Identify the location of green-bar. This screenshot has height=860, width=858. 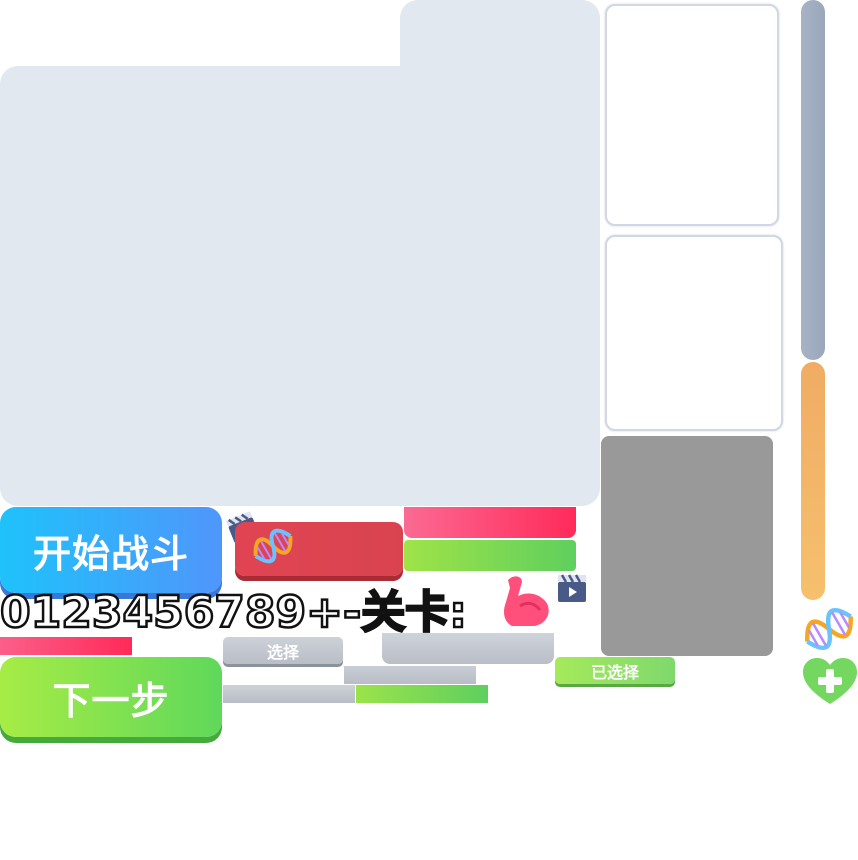
(490, 555).